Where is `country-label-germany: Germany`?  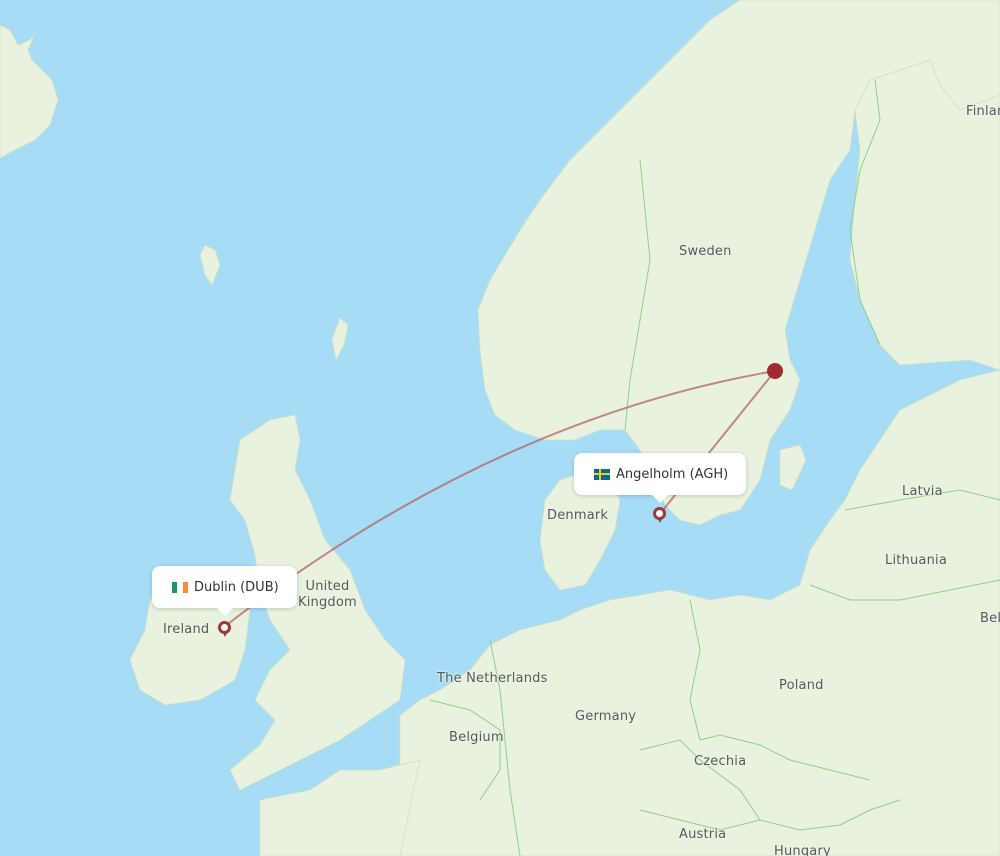 country-label-germany: Germany is located at coordinates (606, 716).